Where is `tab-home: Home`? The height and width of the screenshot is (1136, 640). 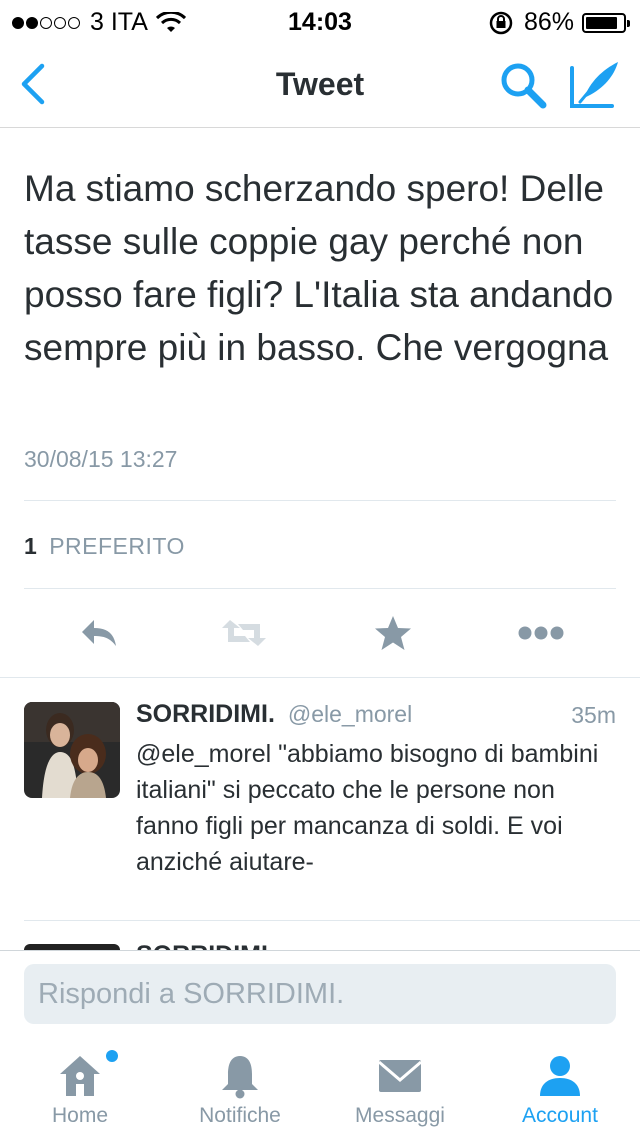 tab-home: Home is located at coordinates (80, 1086).